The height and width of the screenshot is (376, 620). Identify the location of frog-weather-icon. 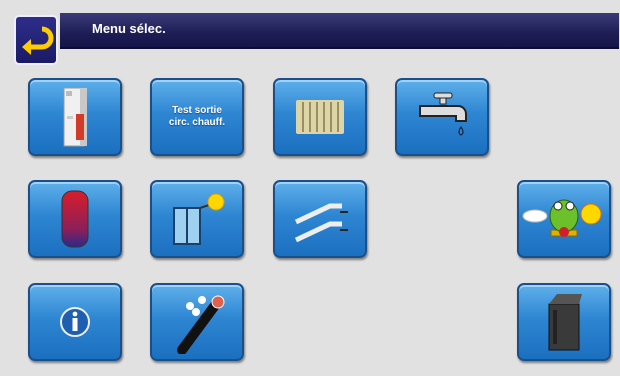
(562, 218).